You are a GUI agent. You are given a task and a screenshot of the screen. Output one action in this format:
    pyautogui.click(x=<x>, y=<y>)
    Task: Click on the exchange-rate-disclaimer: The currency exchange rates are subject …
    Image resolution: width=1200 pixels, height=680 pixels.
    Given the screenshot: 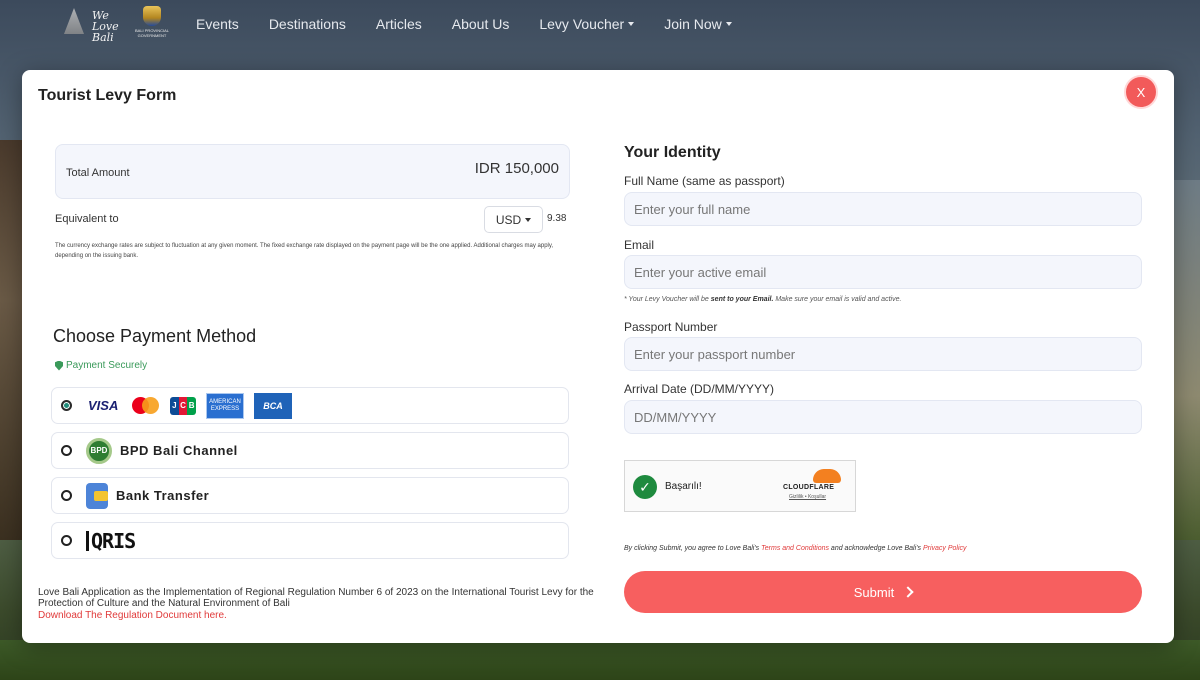 What is the action you would take?
    pyautogui.click(x=304, y=251)
    